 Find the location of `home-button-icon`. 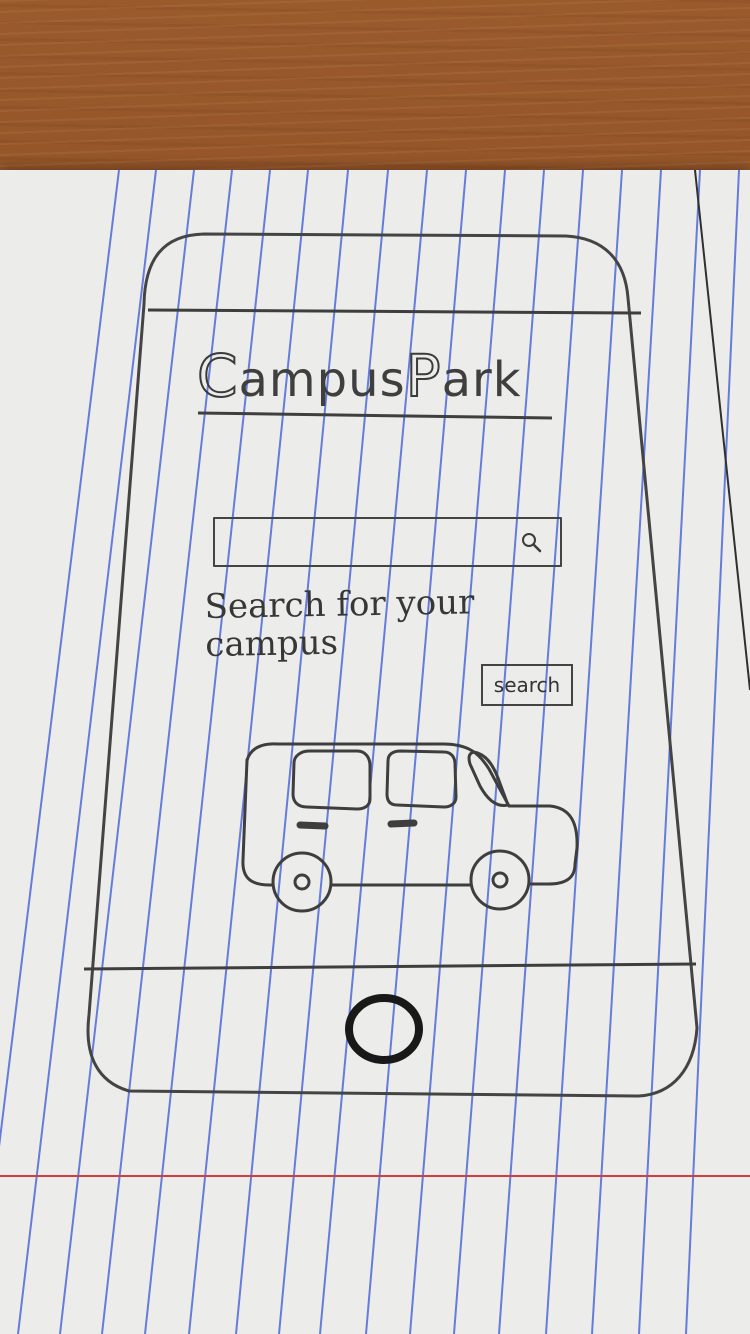

home-button-icon is located at coordinates (384, 1029).